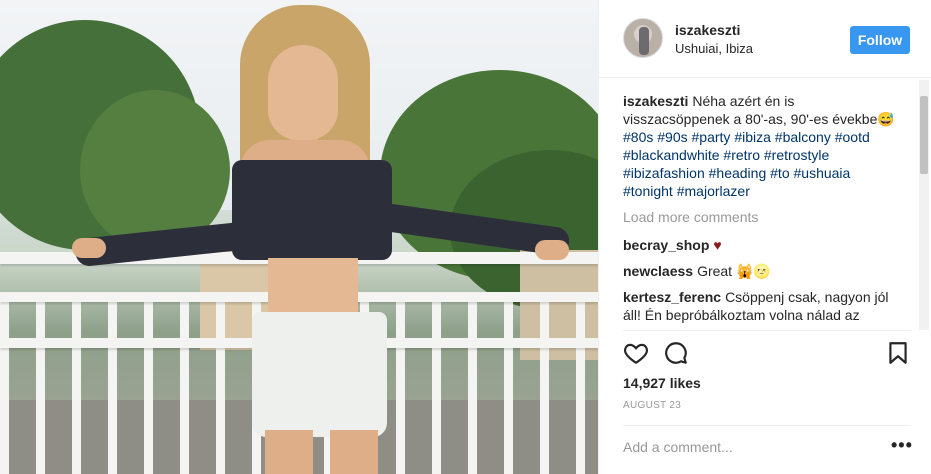 This screenshot has width=931, height=474. What do you see at coordinates (717, 245) in the screenshot?
I see `comment-text: ♥` at bounding box center [717, 245].